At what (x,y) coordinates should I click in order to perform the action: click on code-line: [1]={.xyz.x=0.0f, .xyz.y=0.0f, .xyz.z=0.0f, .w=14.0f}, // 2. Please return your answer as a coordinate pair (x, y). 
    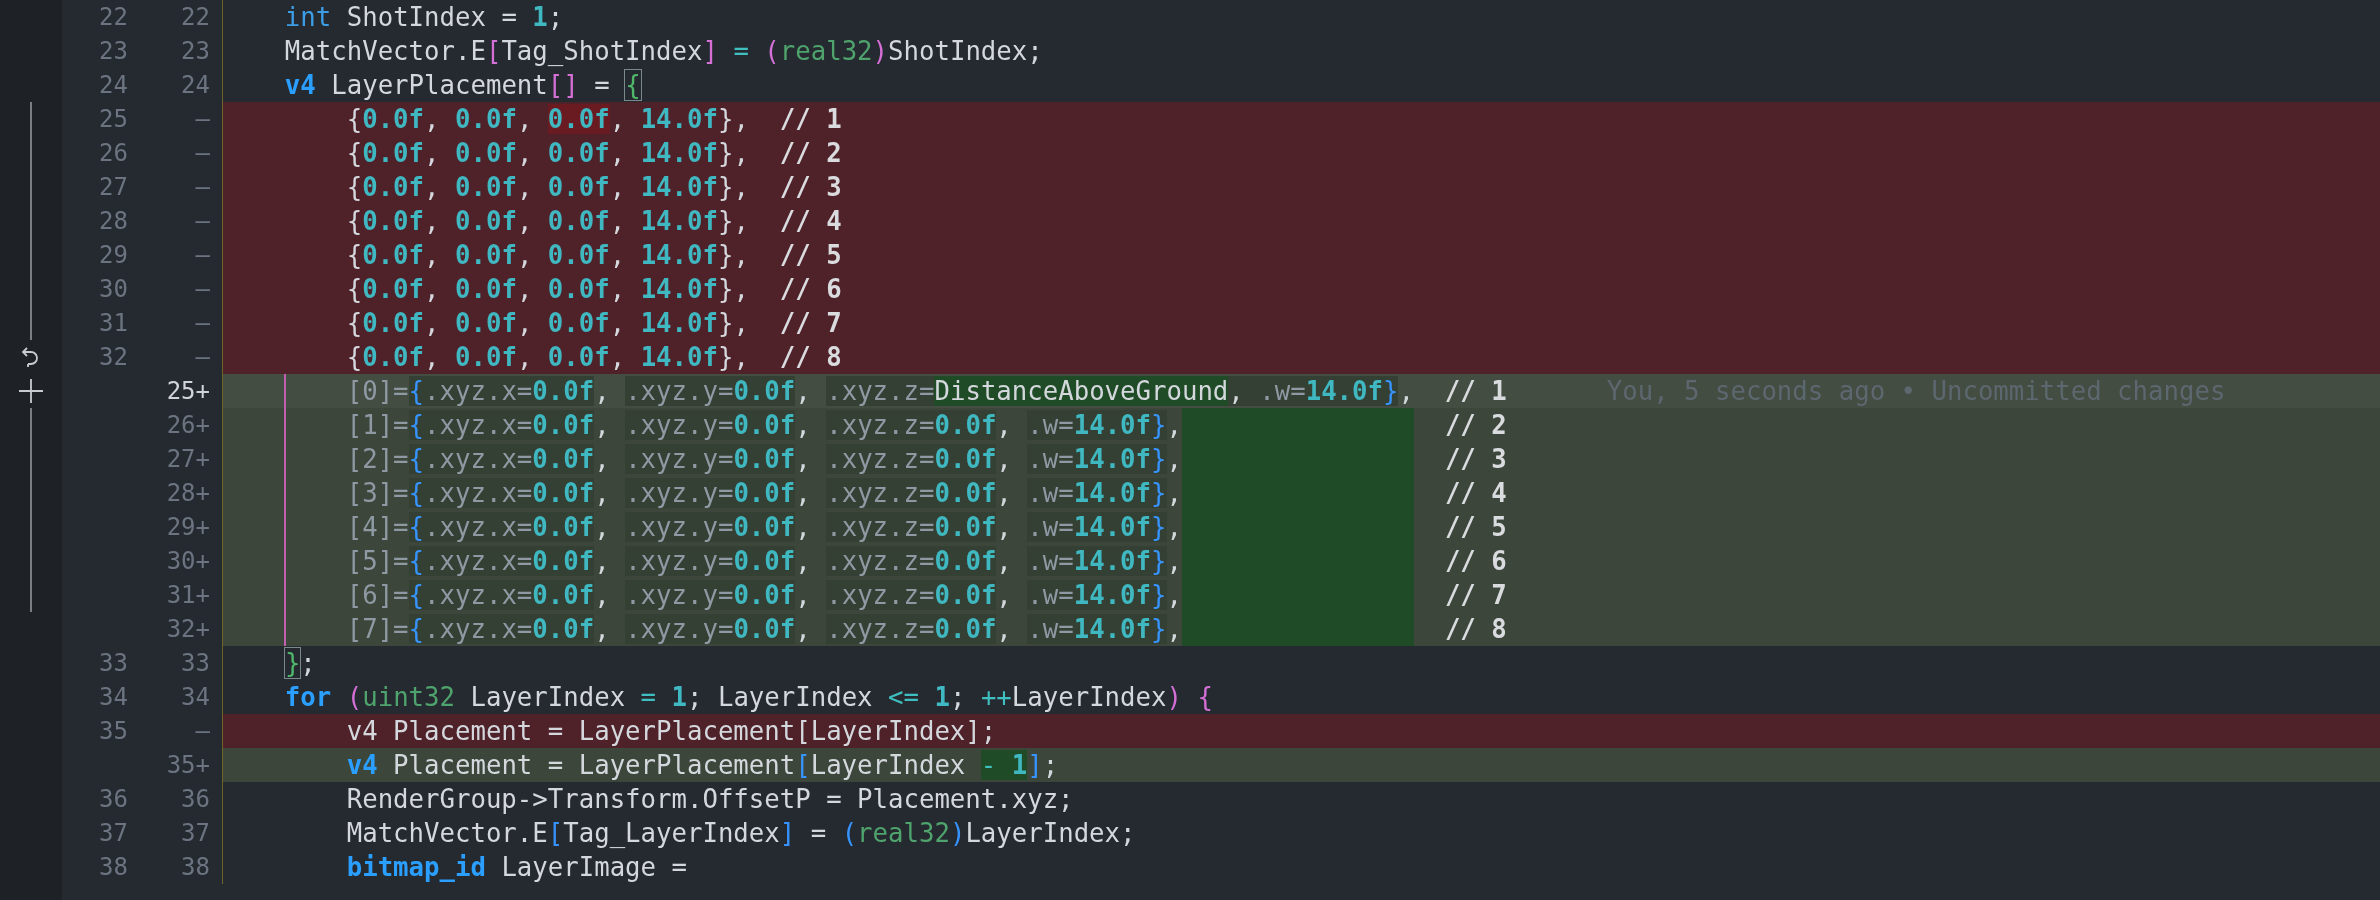
    Looking at the image, I should click on (926, 425).